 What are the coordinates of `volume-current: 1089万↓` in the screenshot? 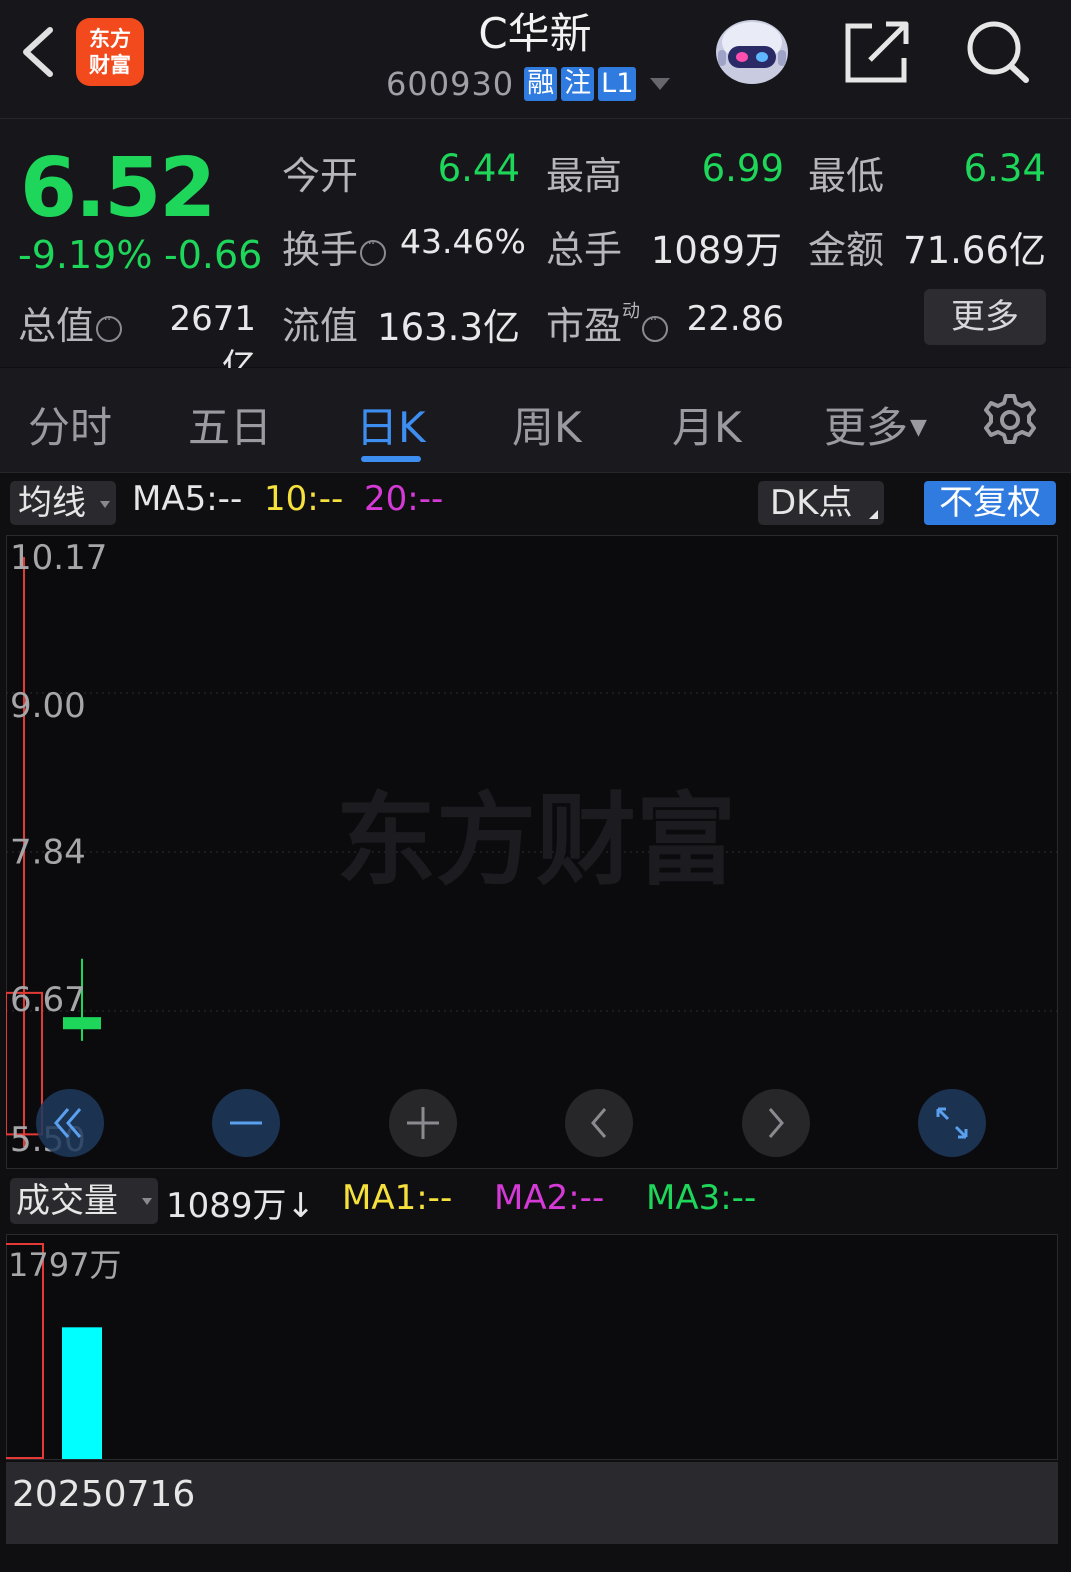 It's located at (241, 1206).